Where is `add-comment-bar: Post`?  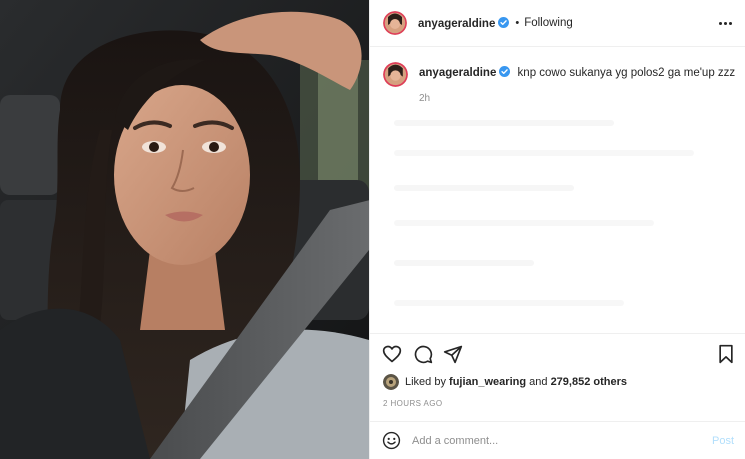
add-comment-bar: Post is located at coordinates (557, 440).